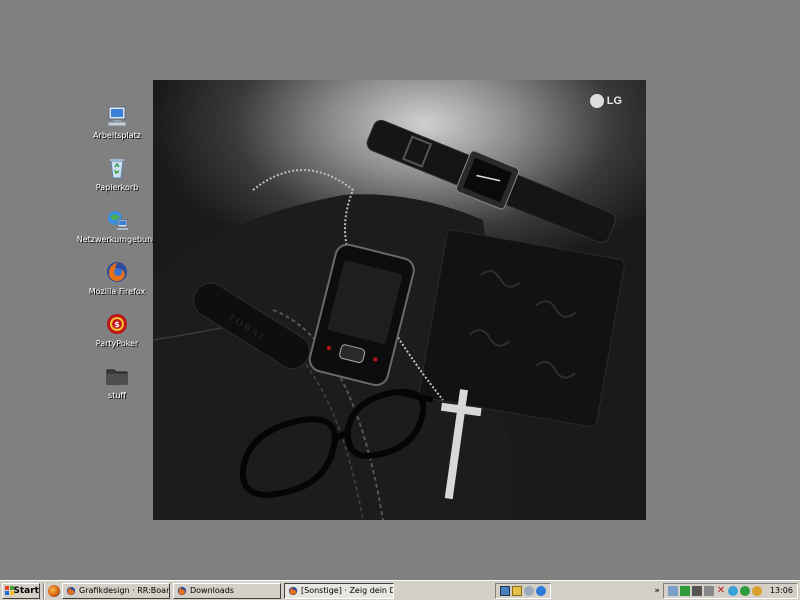 The height and width of the screenshot is (600, 800). I want to click on desktop-icon-partypoker: $ PartyPoker, so click(117, 330).